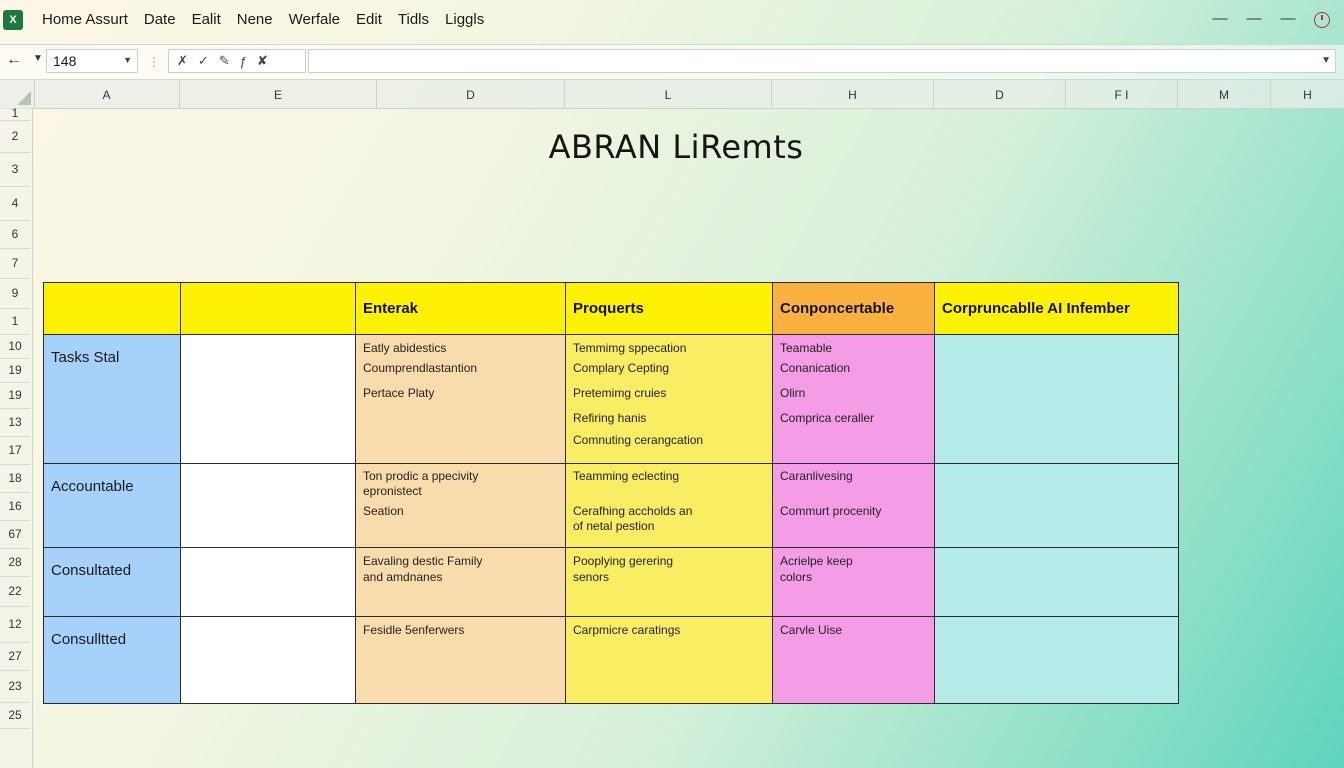 This screenshot has height=768, width=1344. Describe the element at coordinates (112, 582) in the screenshot. I see `role-label: Consultated` at that location.